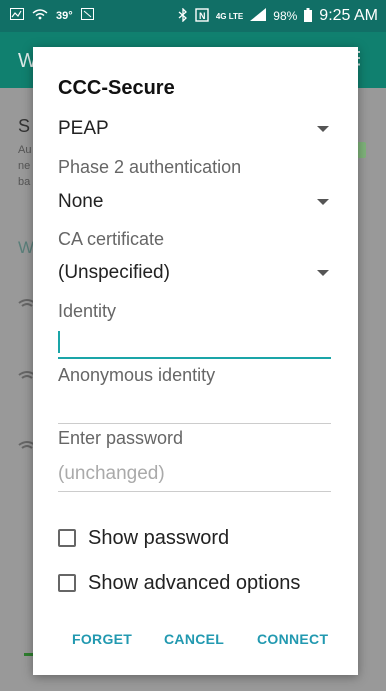  What do you see at coordinates (229, 16) in the screenshot?
I see `network-type-text: 4G LTE` at bounding box center [229, 16].